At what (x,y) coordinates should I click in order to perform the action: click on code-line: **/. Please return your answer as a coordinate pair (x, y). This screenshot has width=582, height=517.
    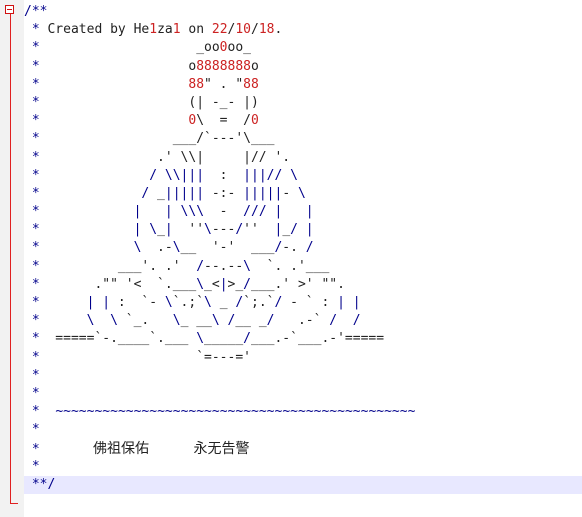
    Looking at the image, I should click on (303, 485).